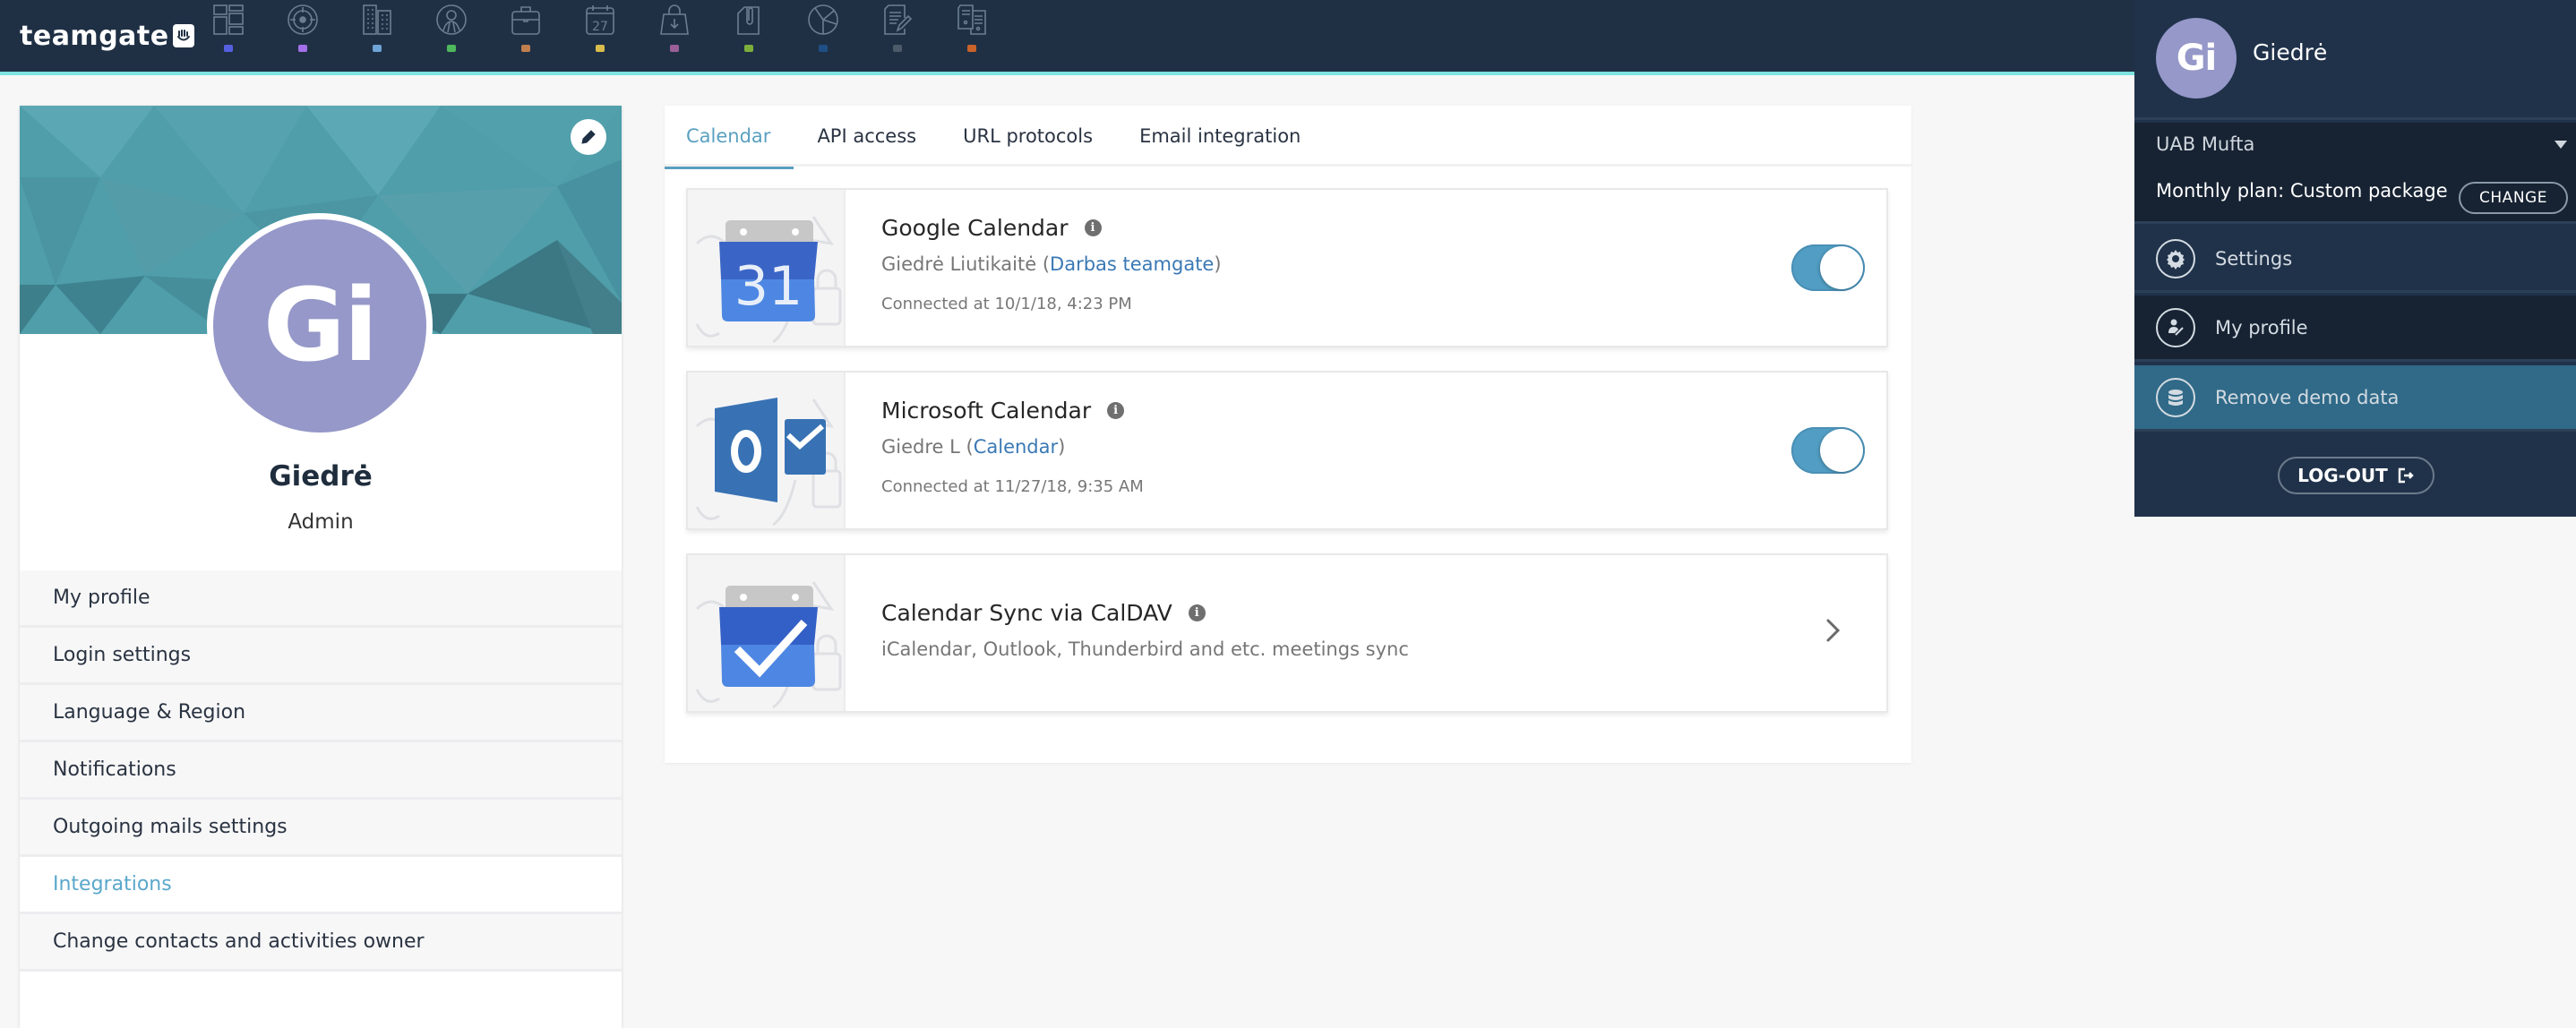  Describe the element at coordinates (768, 645) in the screenshot. I see `caldav-calendar-check-icon` at that location.